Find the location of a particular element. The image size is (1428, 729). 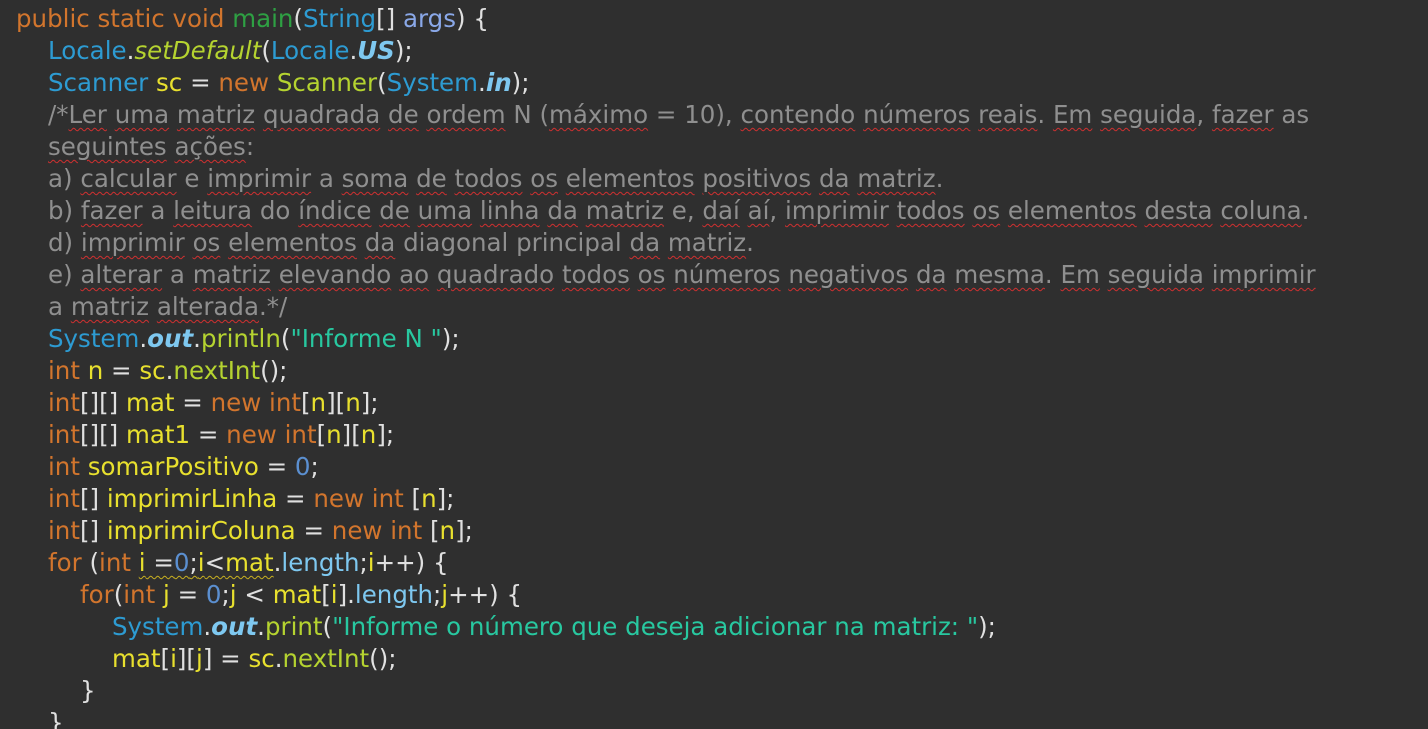

code-line: System.out.println("Informe N "); is located at coordinates (254, 339).